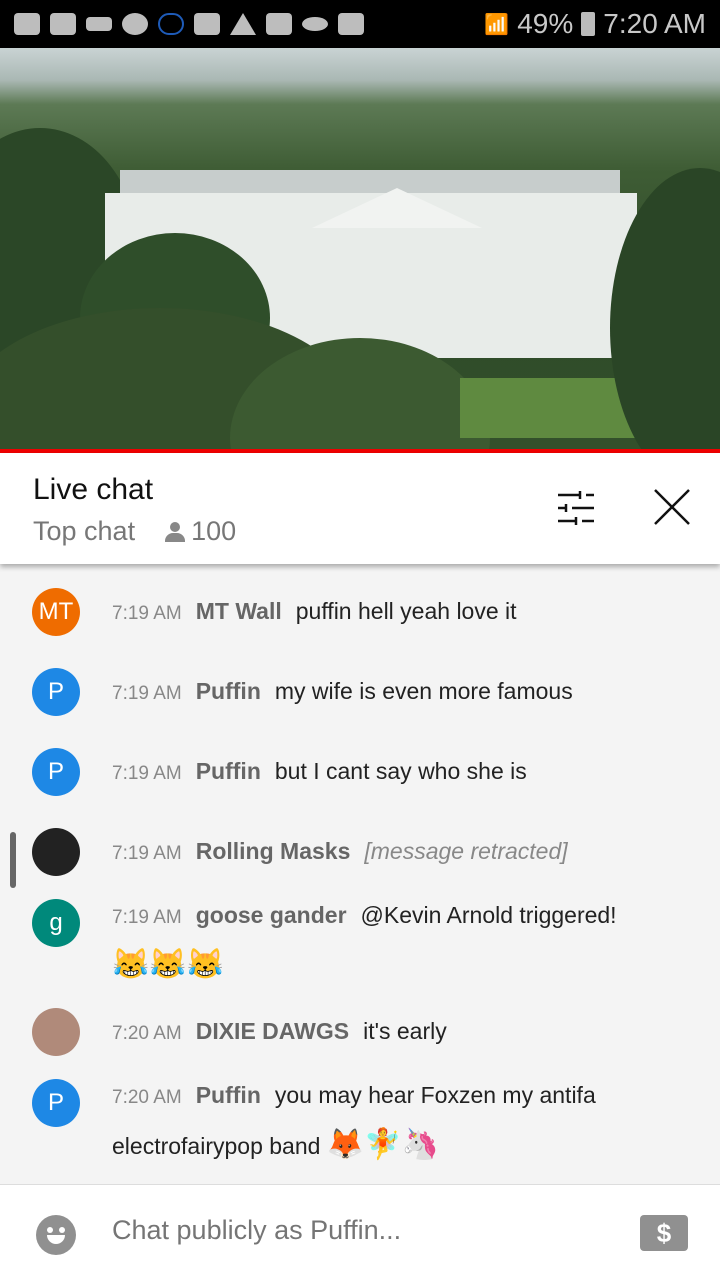  What do you see at coordinates (664, 1233) in the screenshot?
I see `super-chat-button: $` at bounding box center [664, 1233].